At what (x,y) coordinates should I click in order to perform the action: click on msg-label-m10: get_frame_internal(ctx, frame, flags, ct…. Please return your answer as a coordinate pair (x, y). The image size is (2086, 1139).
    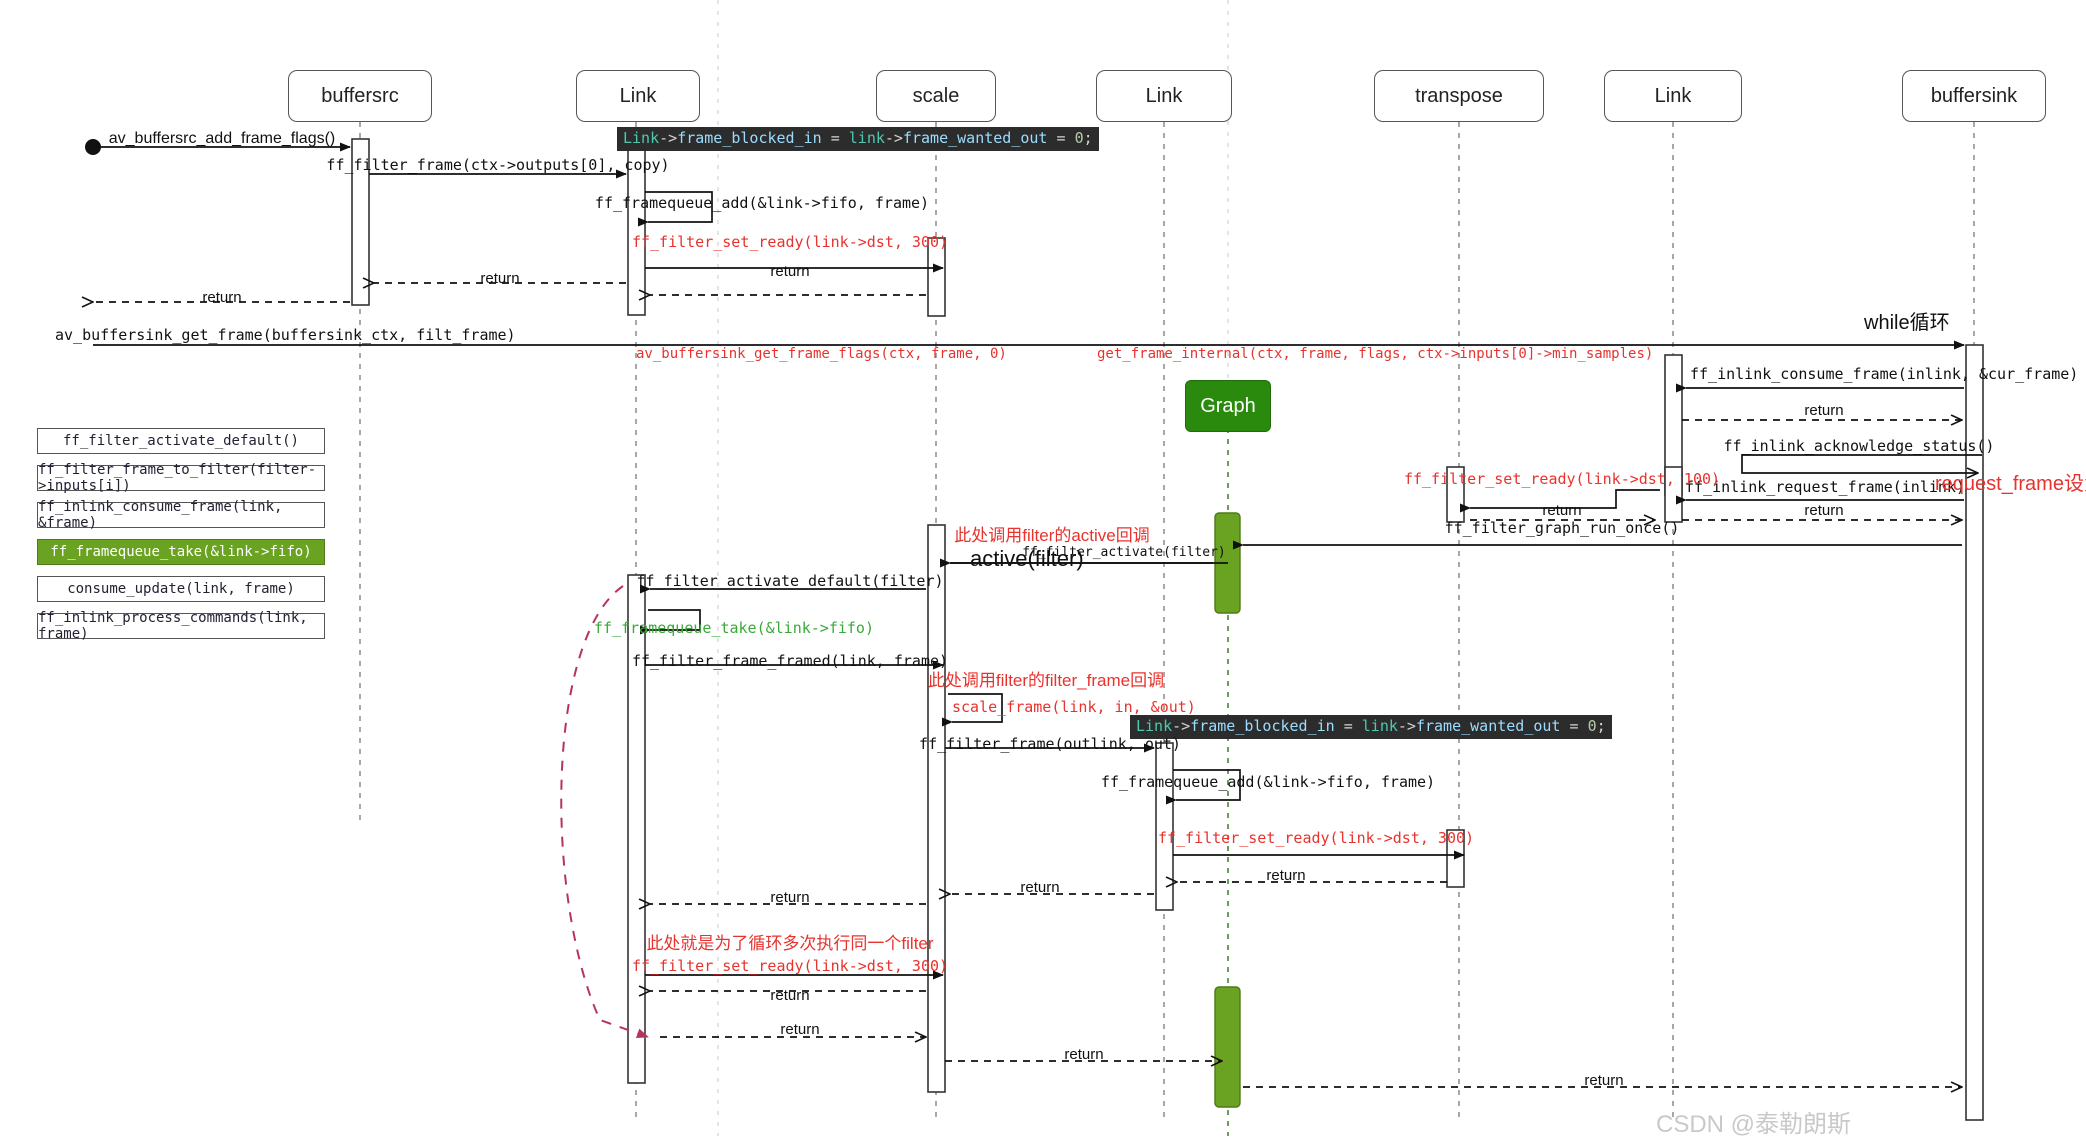
    Looking at the image, I should click on (1375, 354).